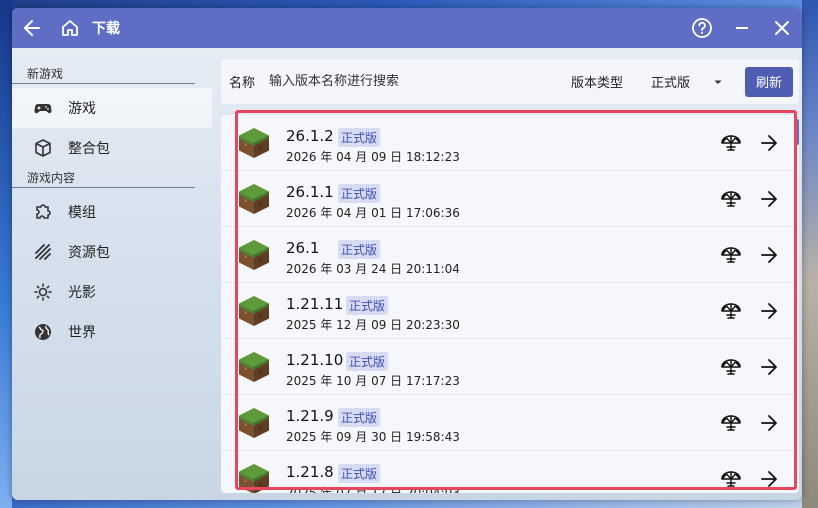 This screenshot has height=508, width=818. I want to click on chevron-down-icon, so click(718, 82).